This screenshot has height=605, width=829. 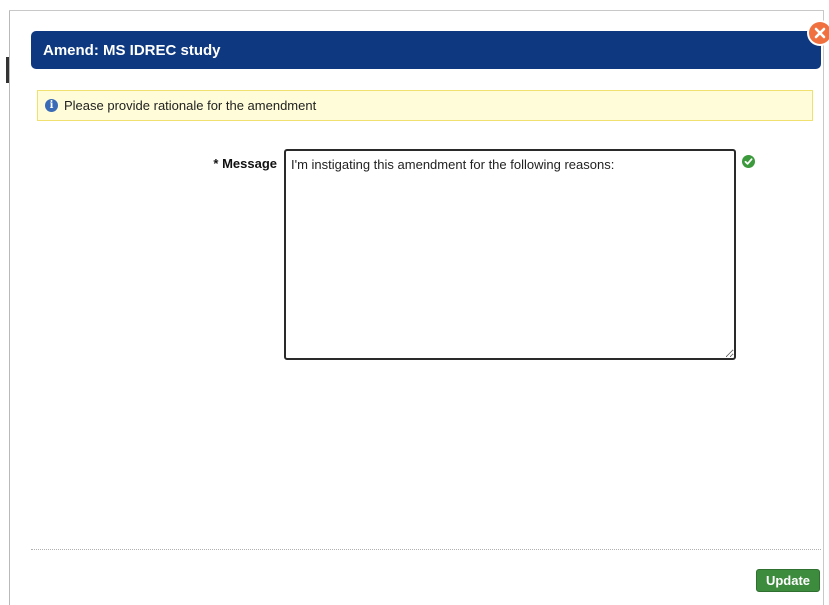 What do you see at coordinates (426, 549) in the screenshot?
I see `footer-divider` at bounding box center [426, 549].